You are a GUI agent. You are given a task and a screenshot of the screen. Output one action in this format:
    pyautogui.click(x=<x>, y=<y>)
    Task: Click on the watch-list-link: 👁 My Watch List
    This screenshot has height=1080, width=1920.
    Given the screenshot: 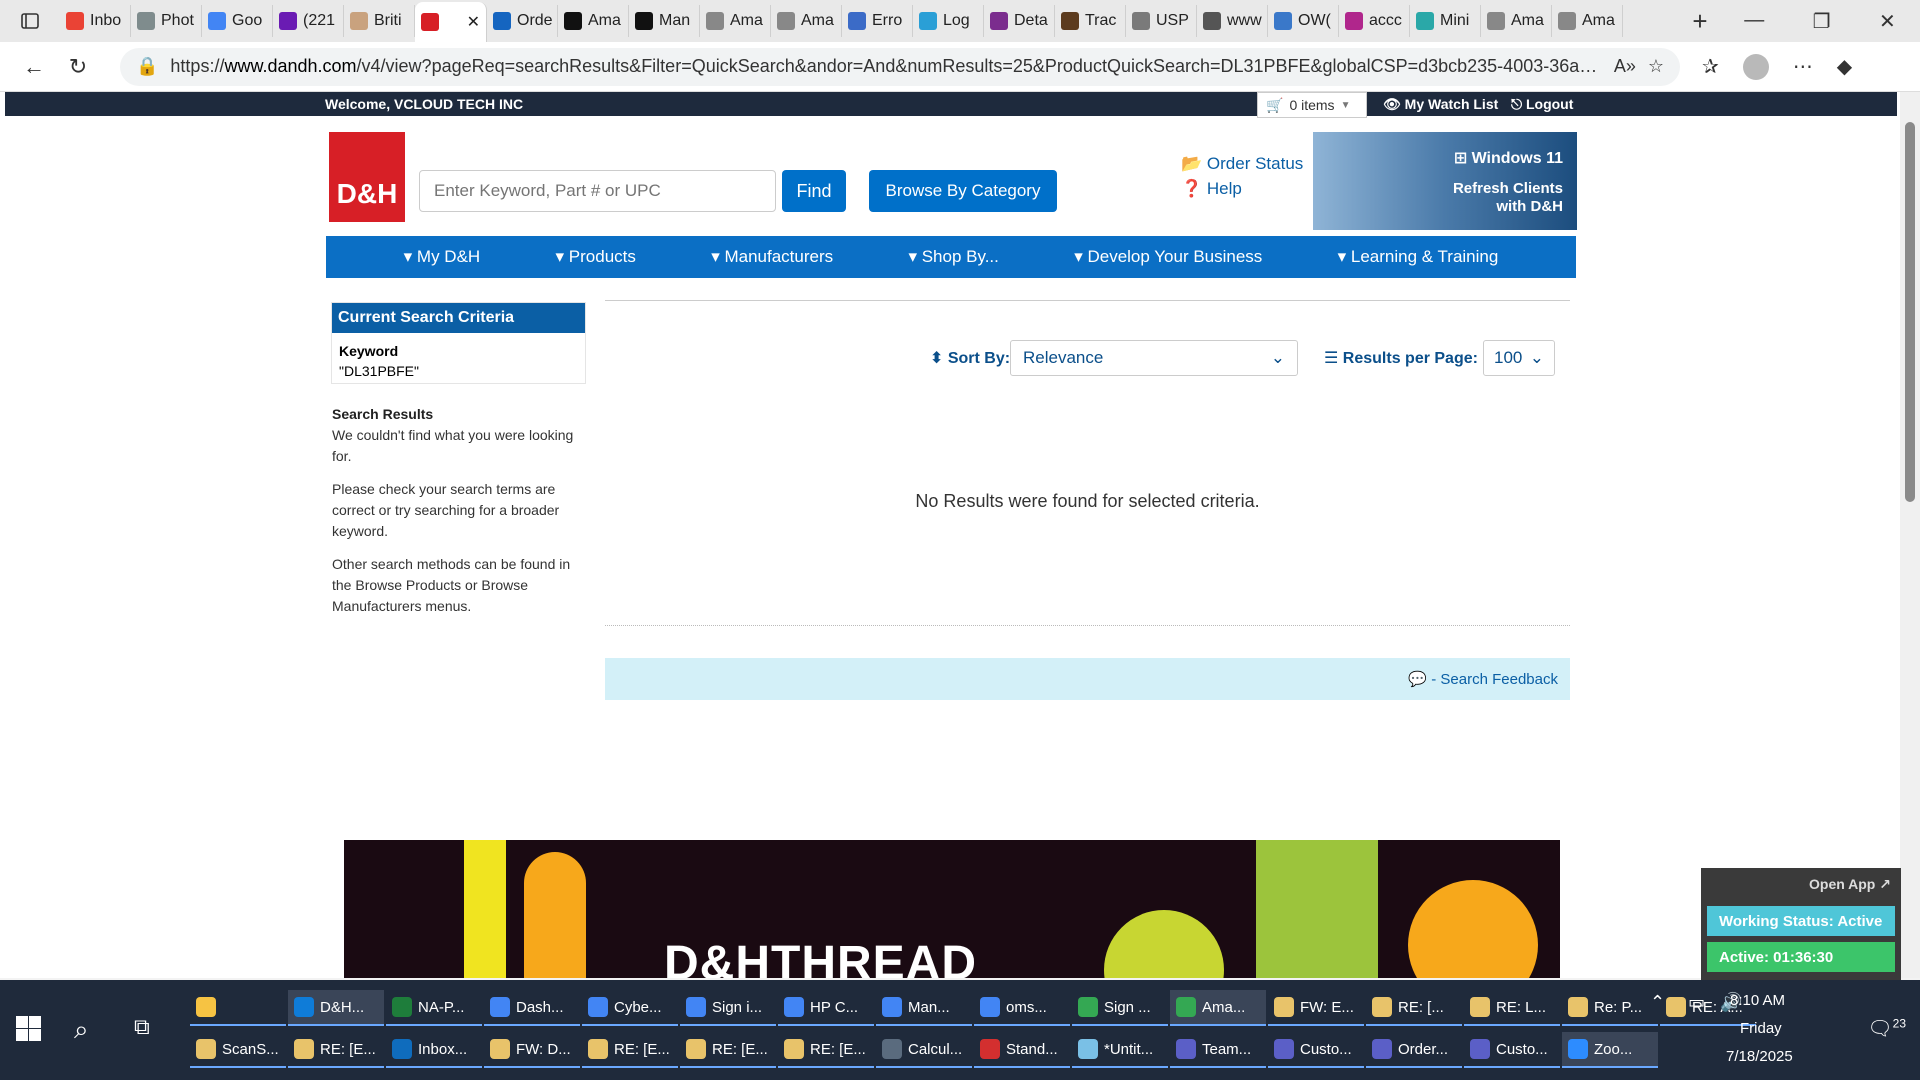 What is the action you would take?
    pyautogui.click(x=1440, y=104)
    